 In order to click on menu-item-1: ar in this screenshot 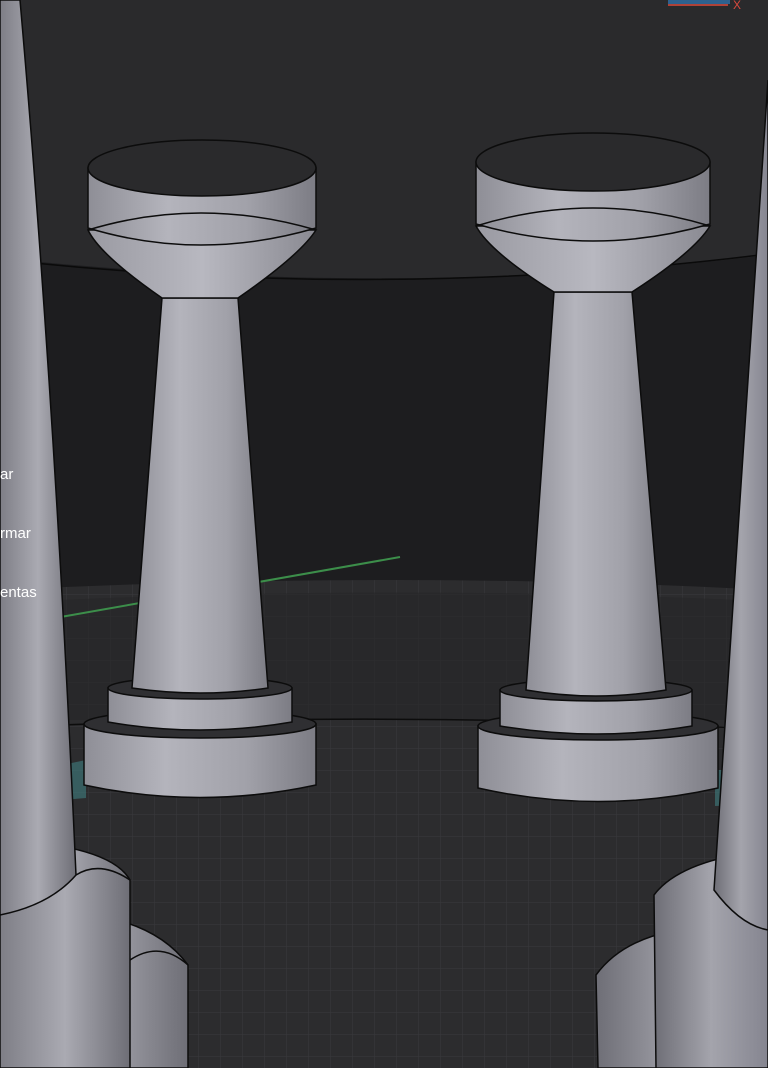, I will do `click(6, 475)`.